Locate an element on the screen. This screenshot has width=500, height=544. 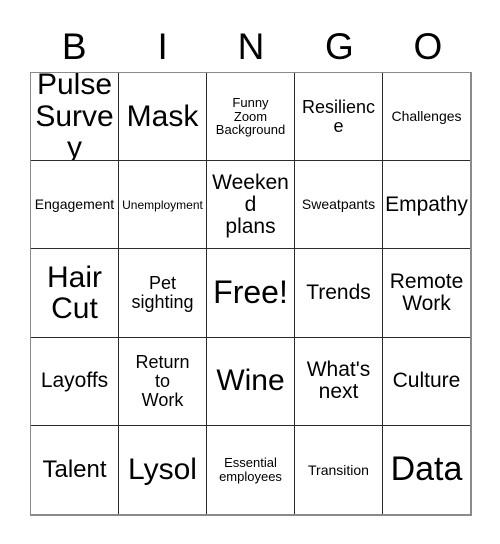
bingo-header-row: BINGO is located at coordinates (251, 46).